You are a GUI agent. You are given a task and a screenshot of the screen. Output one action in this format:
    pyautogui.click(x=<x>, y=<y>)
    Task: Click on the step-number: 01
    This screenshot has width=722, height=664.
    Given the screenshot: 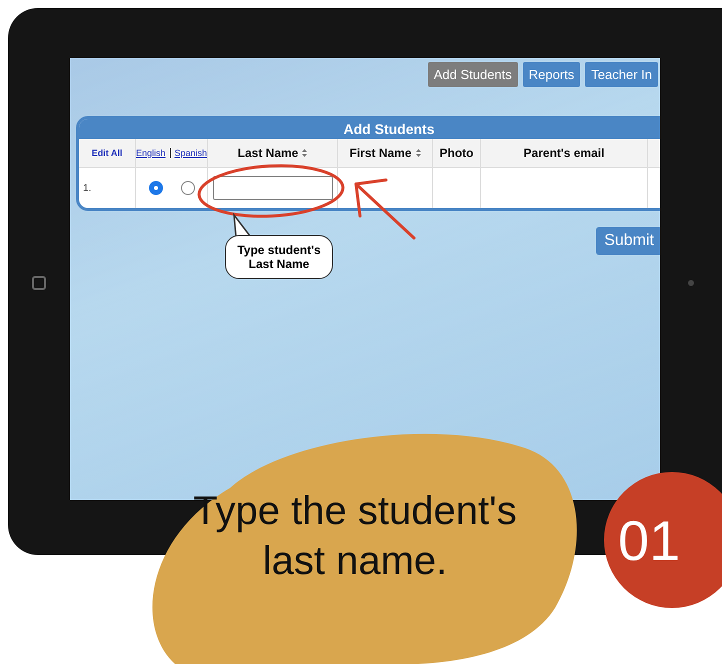 What is the action you would take?
    pyautogui.click(x=663, y=540)
    